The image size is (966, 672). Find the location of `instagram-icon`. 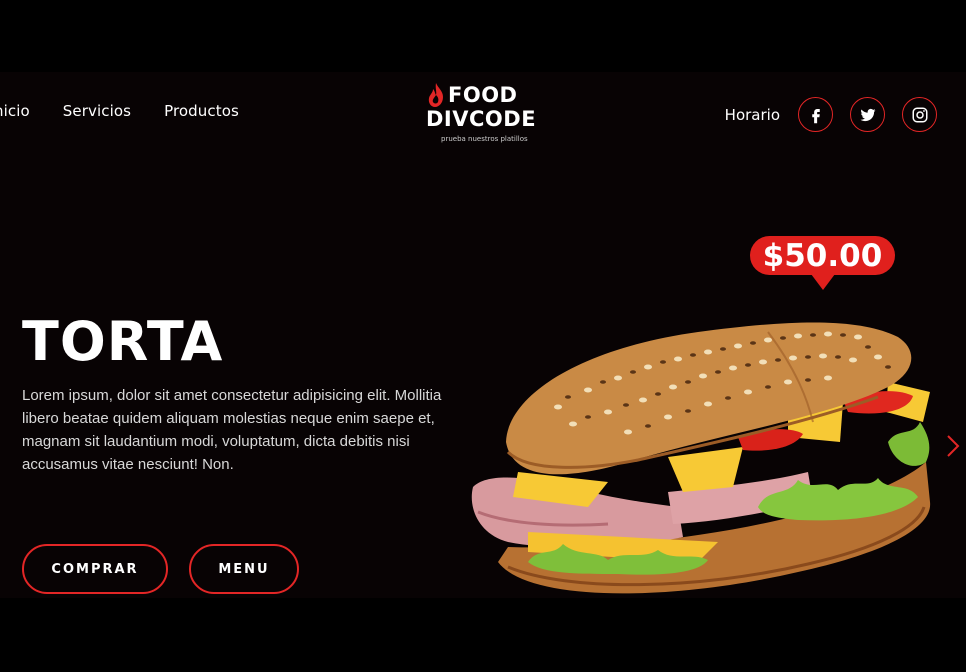

instagram-icon is located at coordinates (919, 114).